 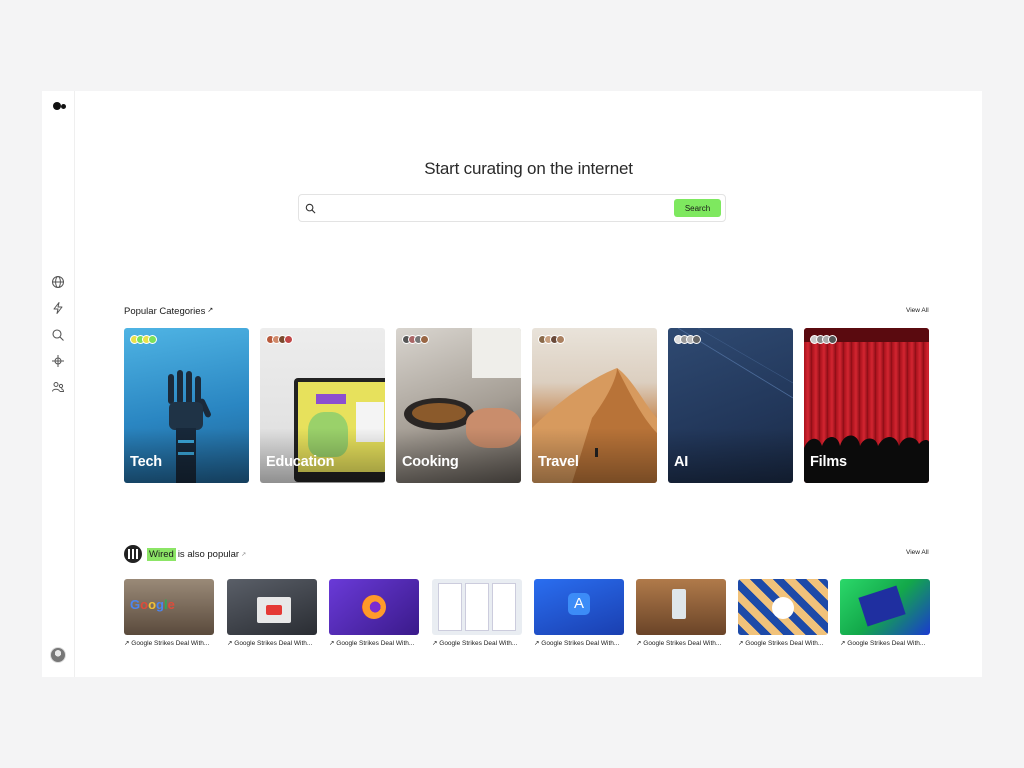 What do you see at coordinates (730, 405) in the screenshot?
I see `category-card-ai: AI` at bounding box center [730, 405].